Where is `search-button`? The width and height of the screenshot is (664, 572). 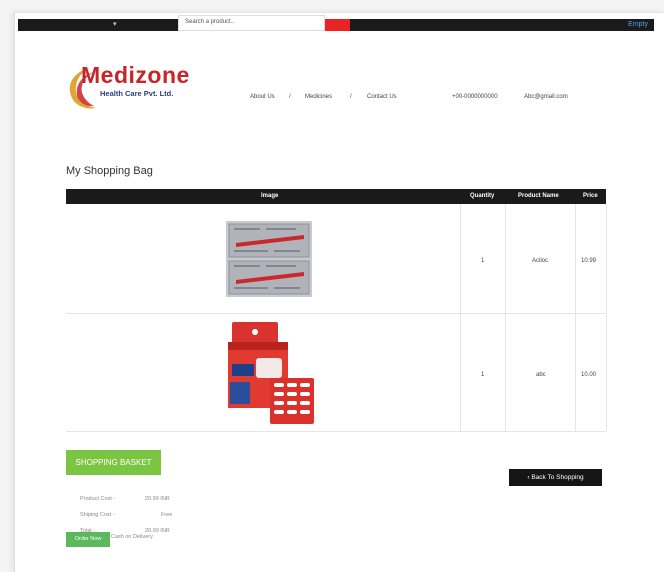 search-button is located at coordinates (337, 25).